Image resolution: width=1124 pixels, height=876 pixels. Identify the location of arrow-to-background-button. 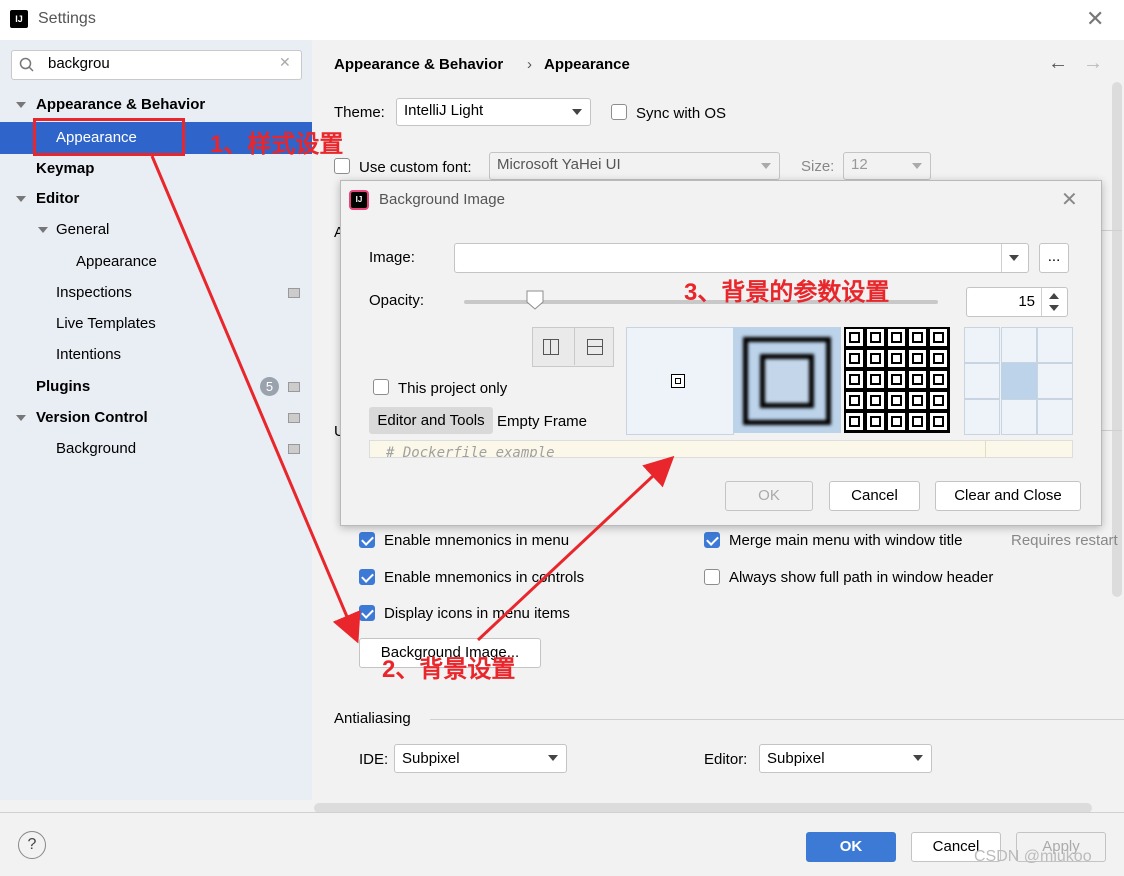
(255, 399).